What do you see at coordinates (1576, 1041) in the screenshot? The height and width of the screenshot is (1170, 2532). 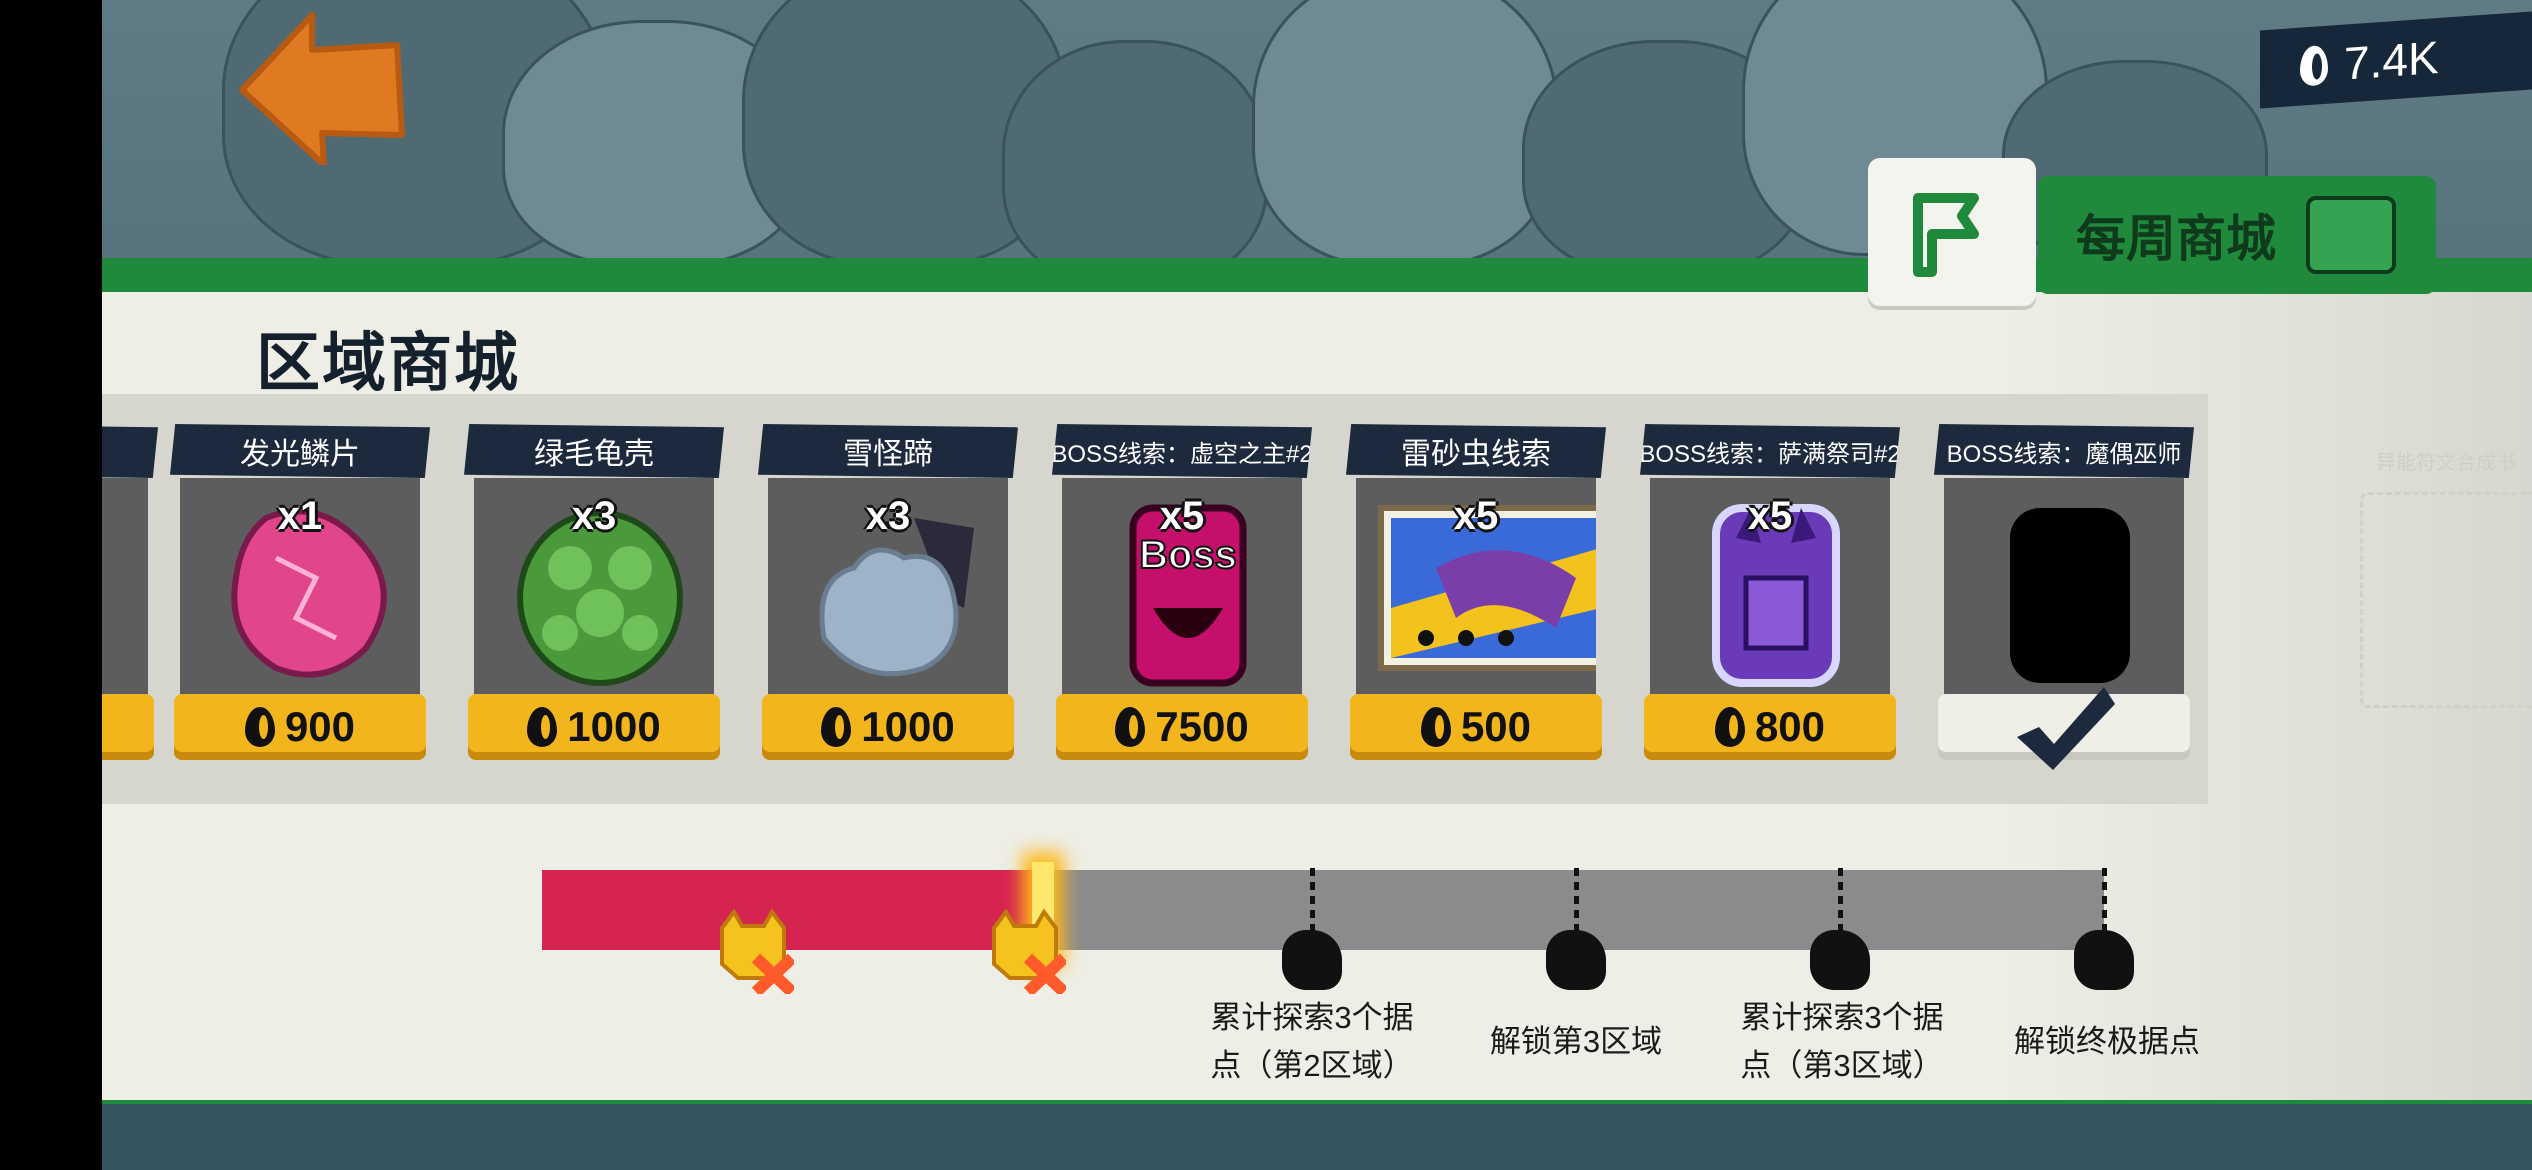 I see `milestone-label: 解锁第3区域` at bounding box center [1576, 1041].